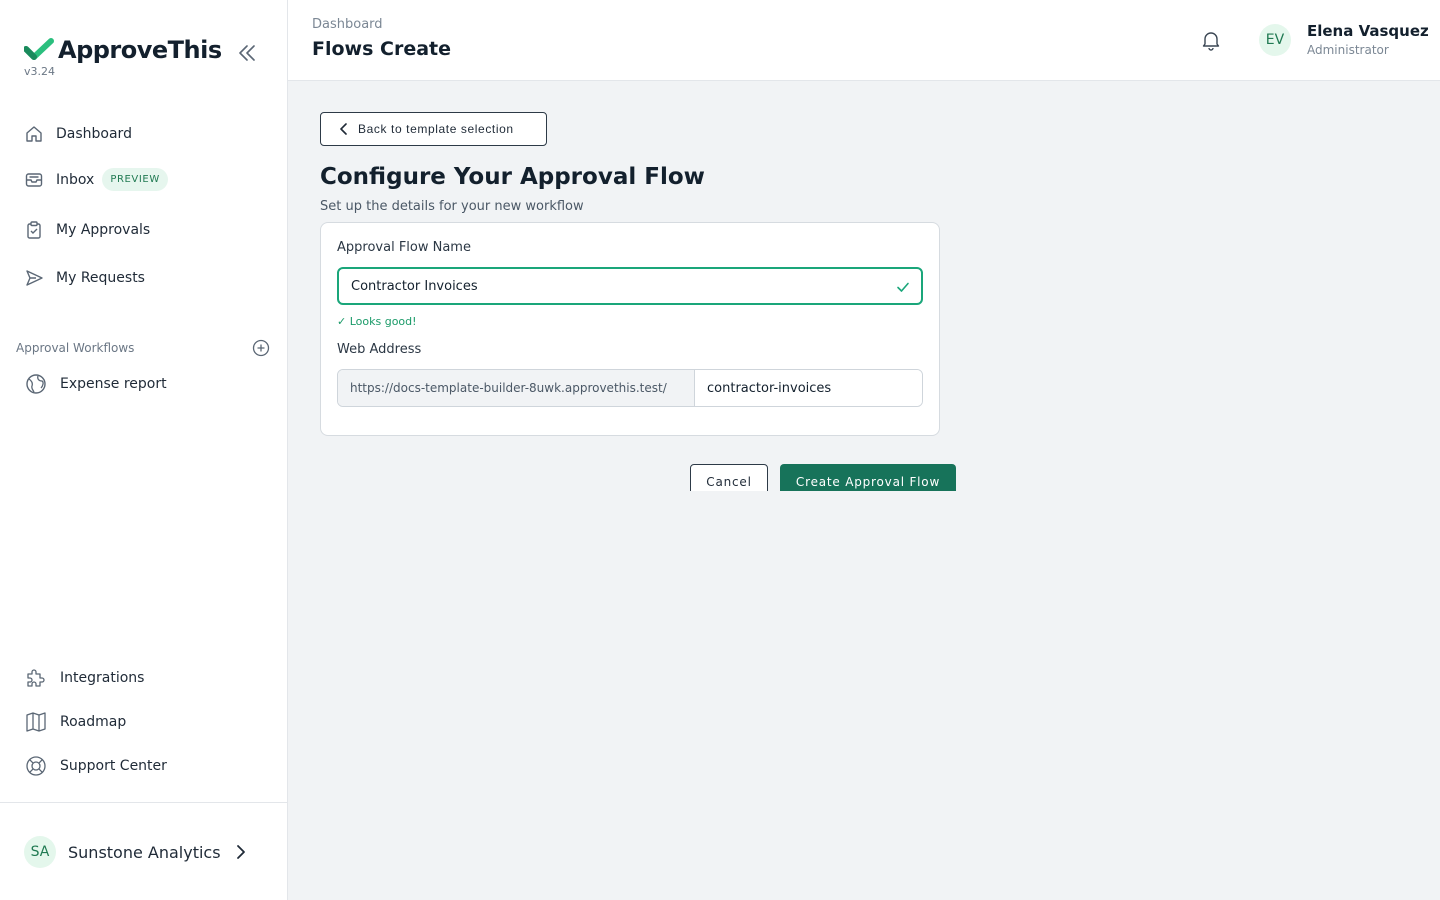  I want to click on sidebar-item-my-approvals: My Approvals, so click(87, 230).